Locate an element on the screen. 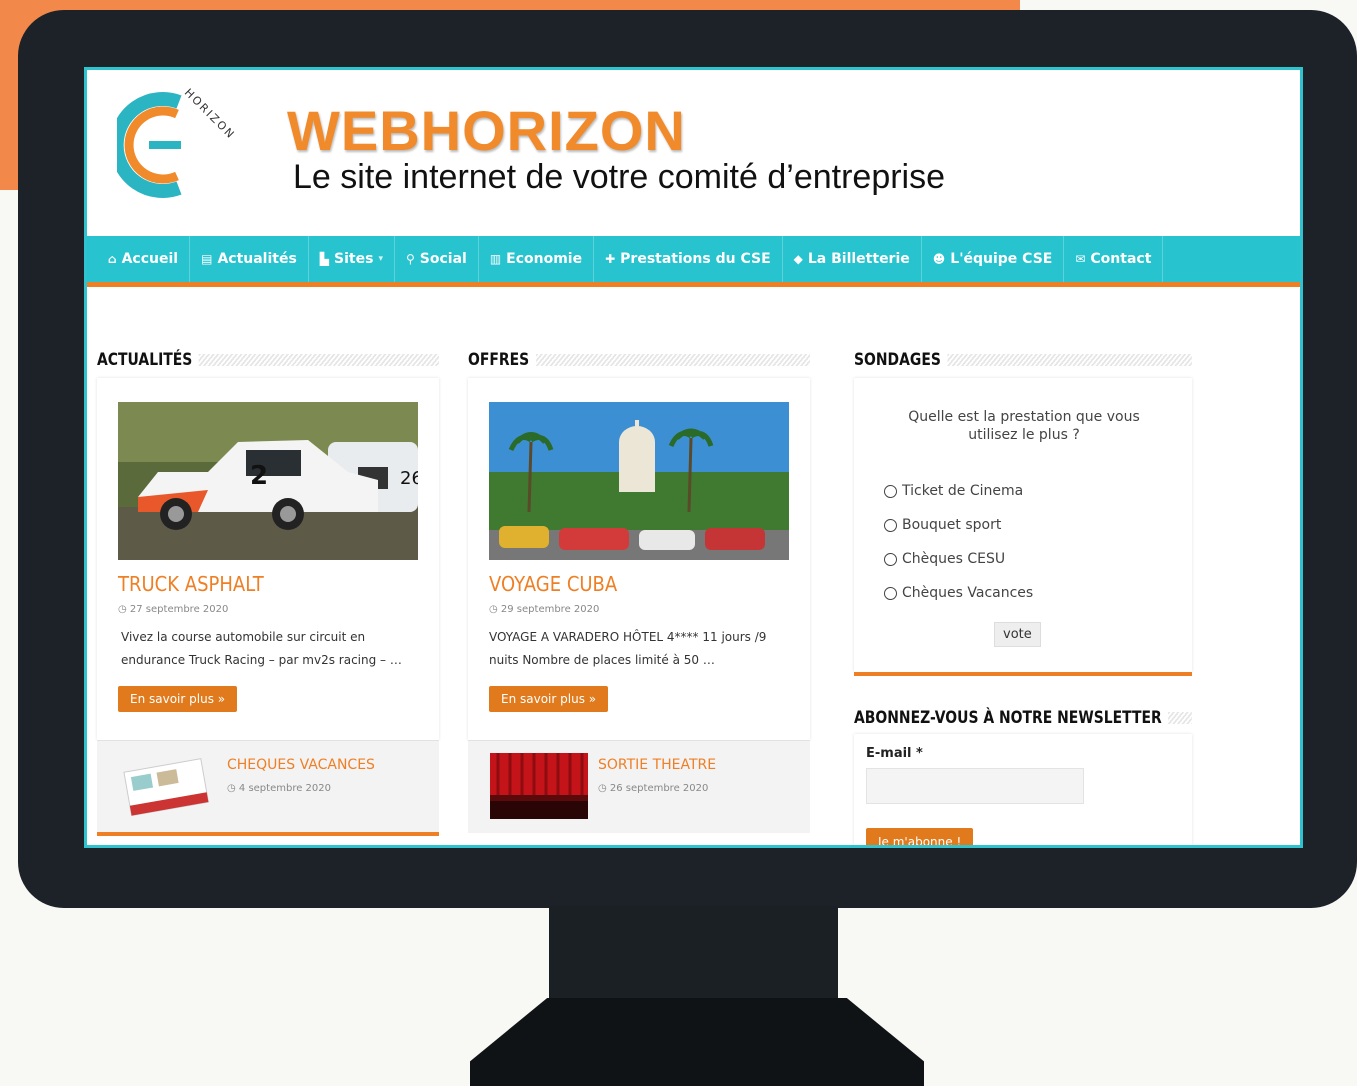  nav-item-label: Prestations du CSE is located at coordinates (695, 259).